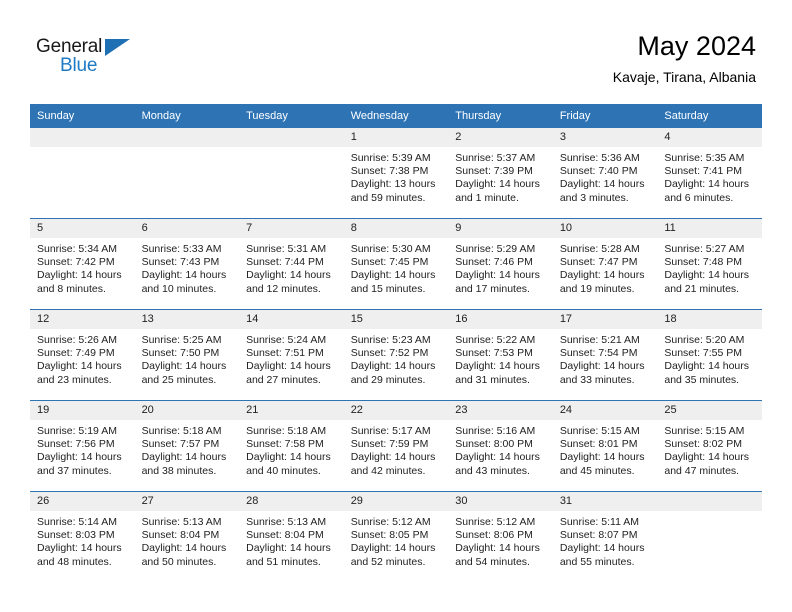 This screenshot has width=792, height=612. I want to click on sunrise-time: Sunrise: 5:22 AM, so click(495, 340).